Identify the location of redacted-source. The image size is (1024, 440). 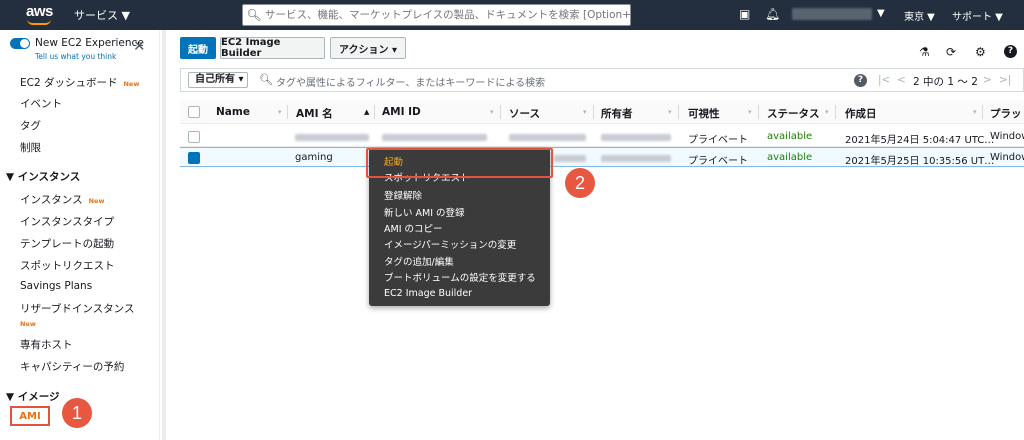
(570, 158).